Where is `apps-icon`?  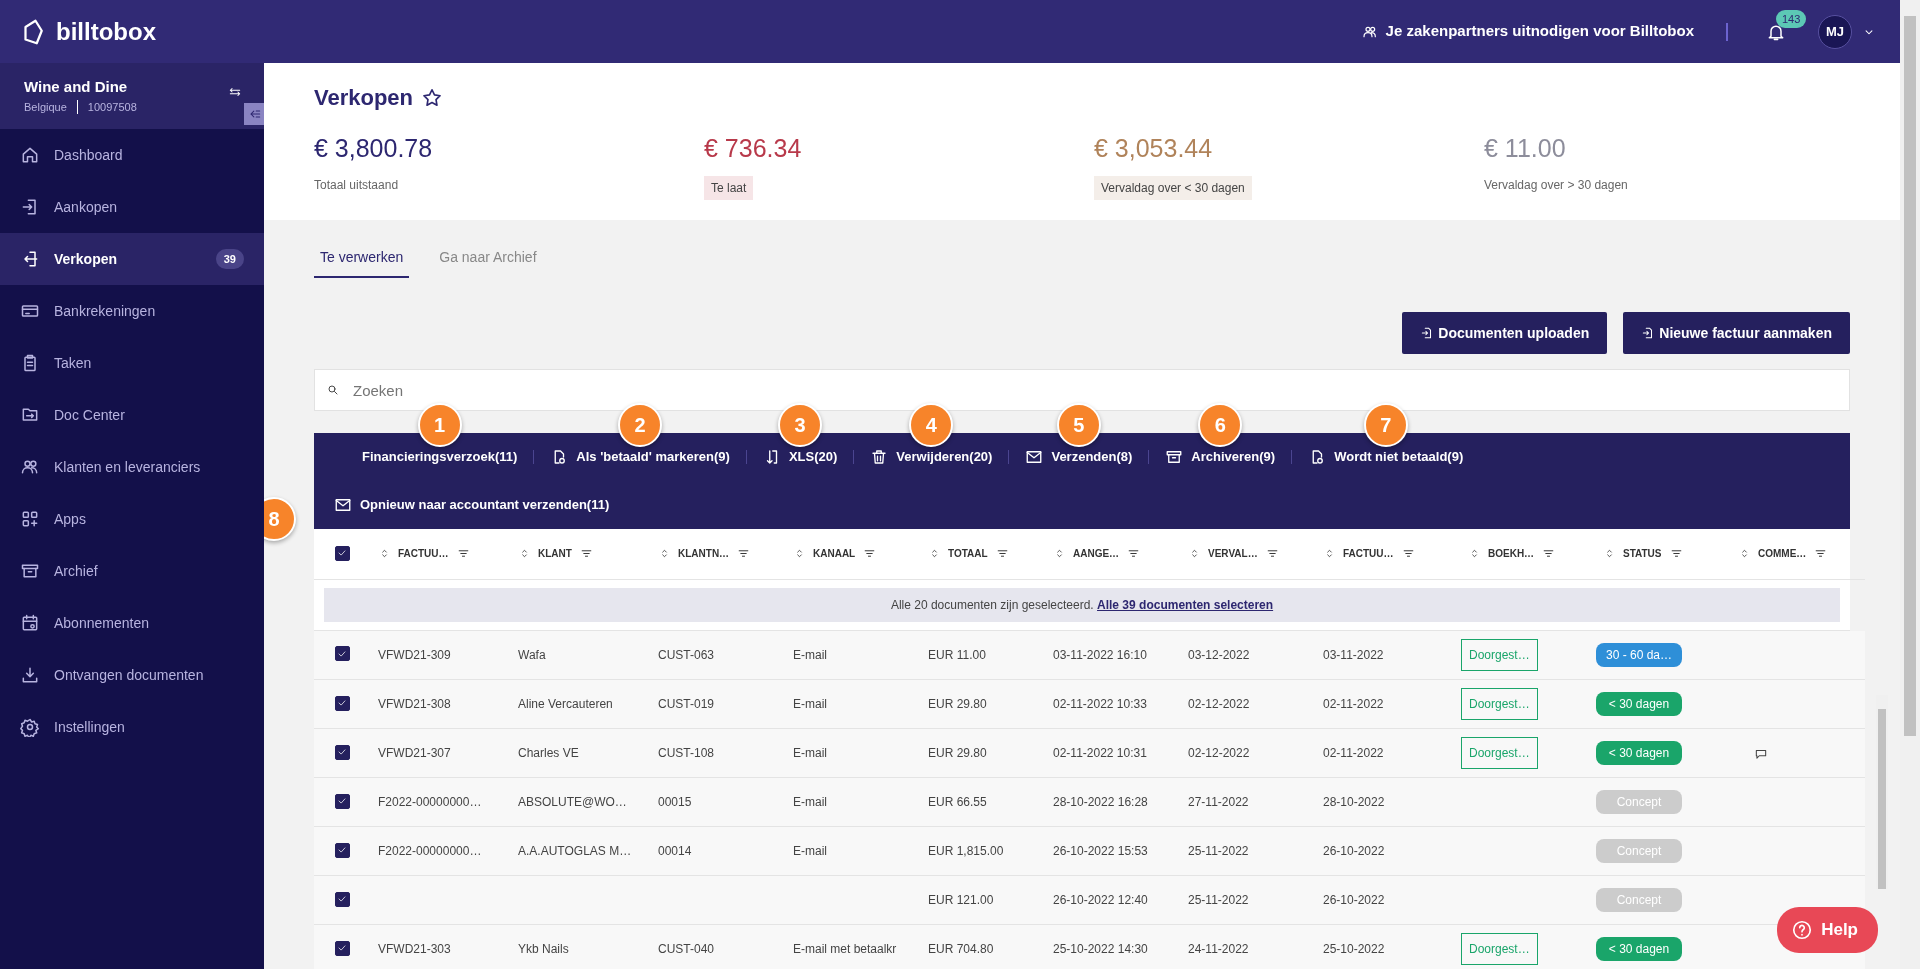 apps-icon is located at coordinates (30, 519).